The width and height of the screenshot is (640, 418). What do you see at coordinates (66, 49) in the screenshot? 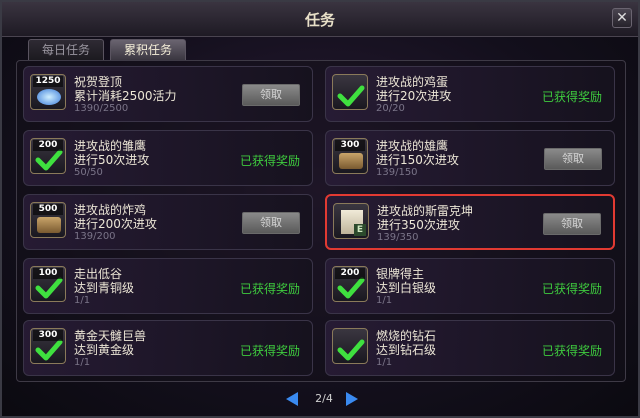
I see `tab-daily: 每日任务` at bounding box center [66, 49].